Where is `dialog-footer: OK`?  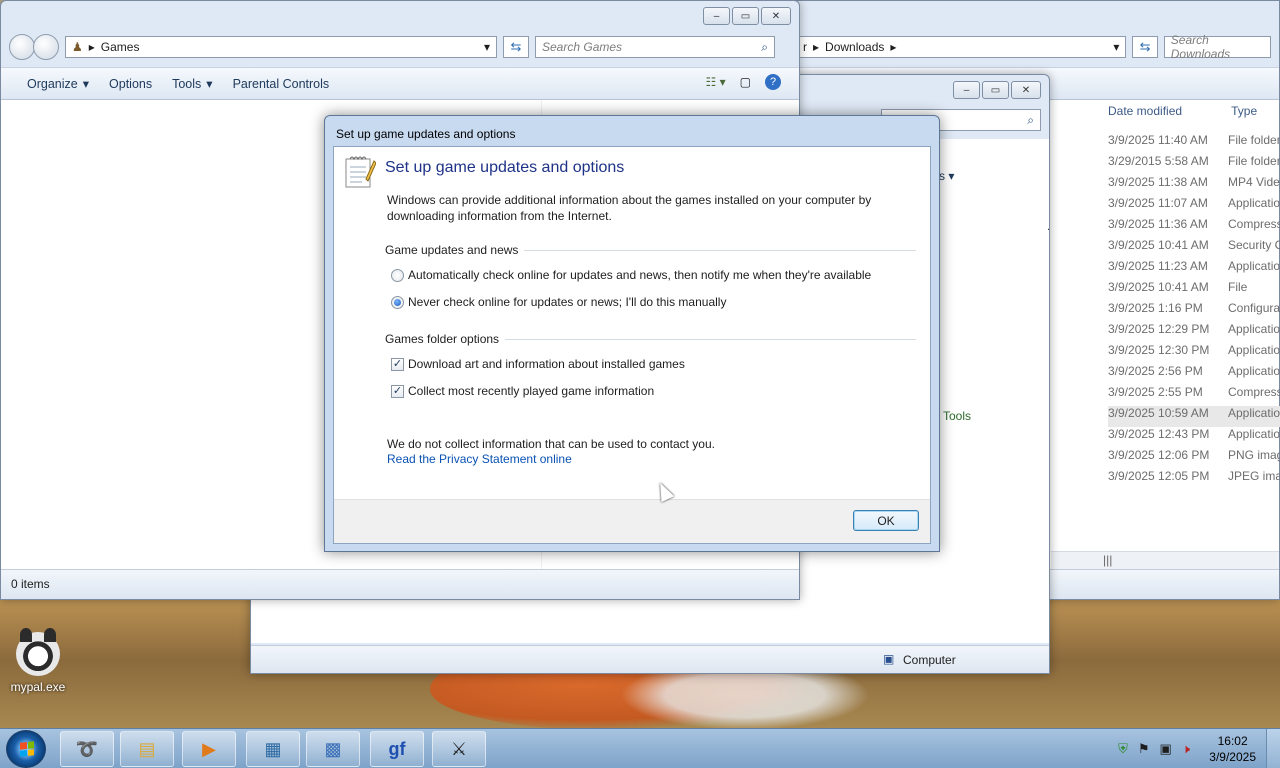 dialog-footer: OK is located at coordinates (632, 521).